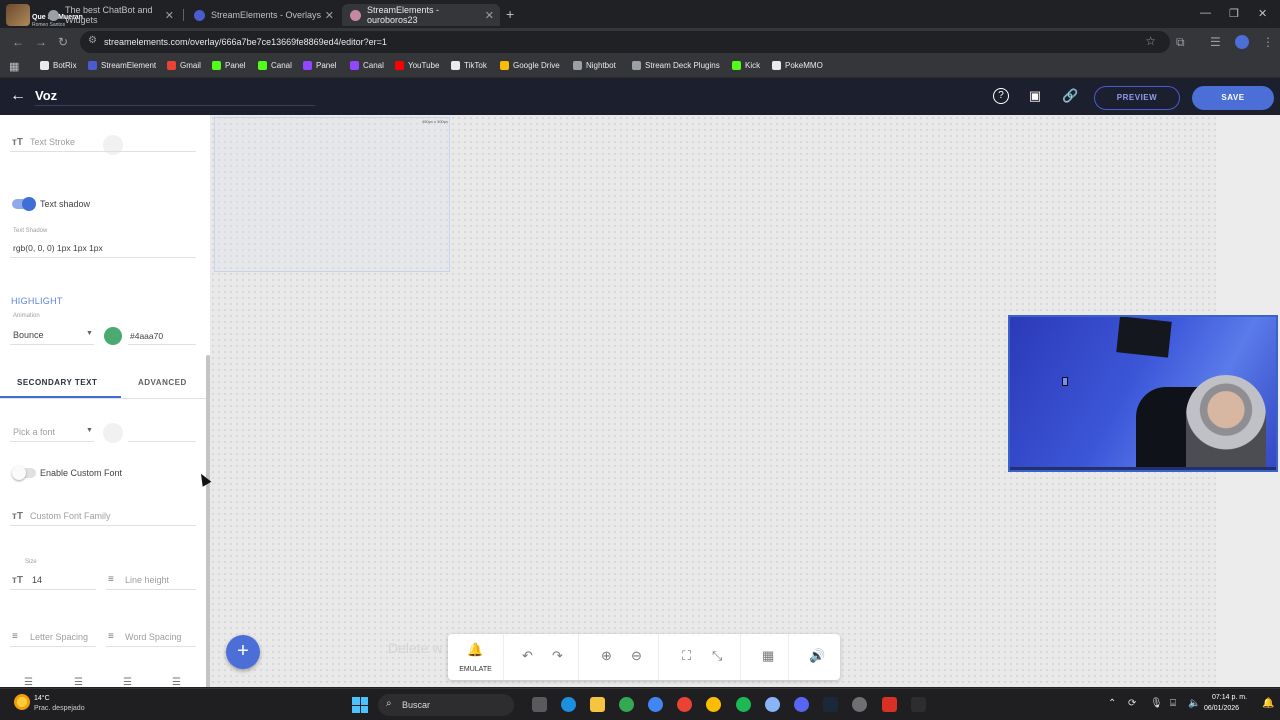 The height and width of the screenshot is (720, 1280). Describe the element at coordinates (162, 382) in the screenshot. I see `tab-advanced: ADVANCED` at that location.